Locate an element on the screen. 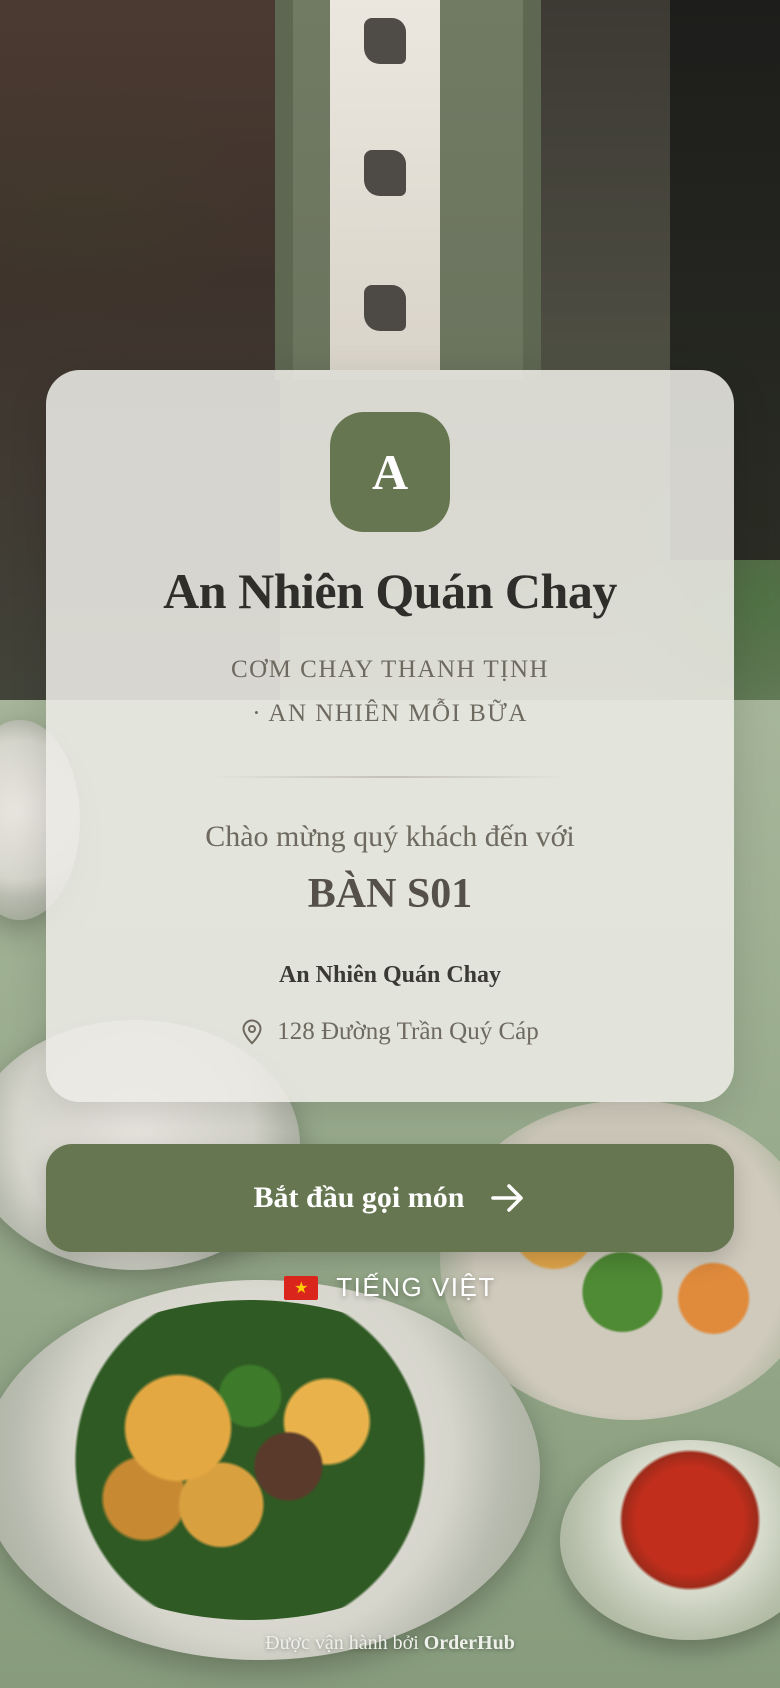 The height and width of the screenshot is (1688, 780). restaurant-name: An Nhiên Quán Chay is located at coordinates (390, 591).